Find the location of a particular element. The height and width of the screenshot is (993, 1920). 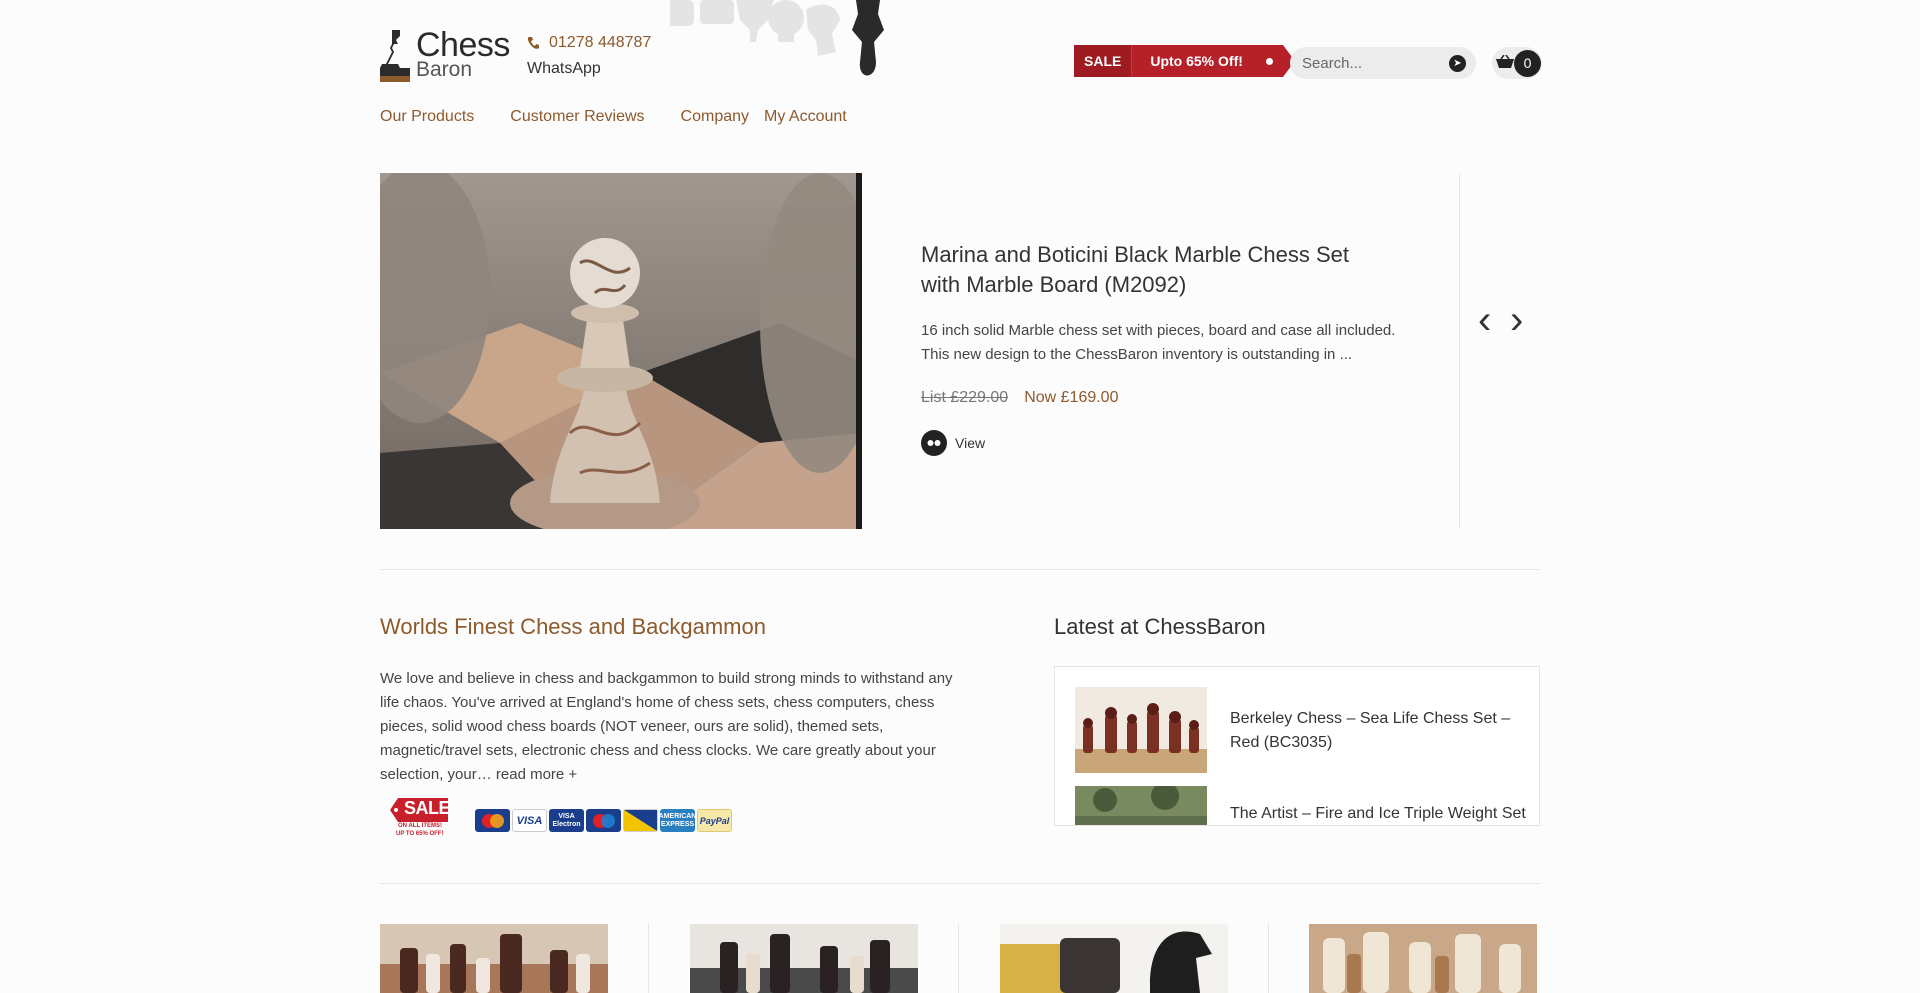

eye-icon is located at coordinates (934, 443).